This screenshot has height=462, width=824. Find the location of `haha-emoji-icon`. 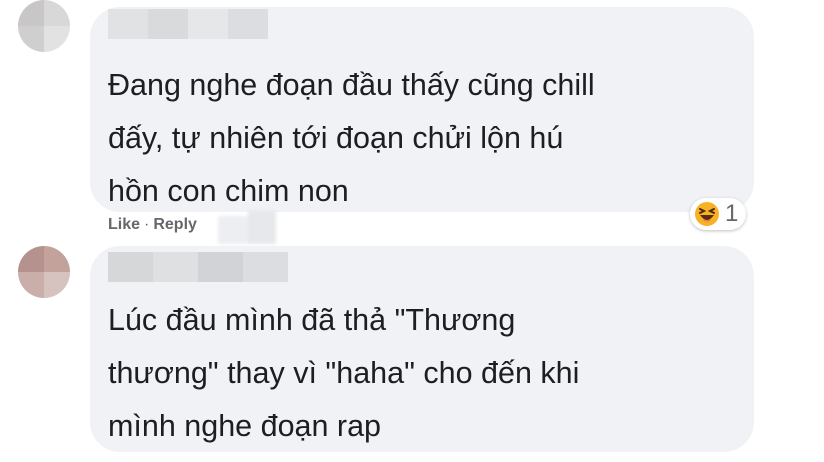

haha-emoji-icon is located at coordinates (707, 214).